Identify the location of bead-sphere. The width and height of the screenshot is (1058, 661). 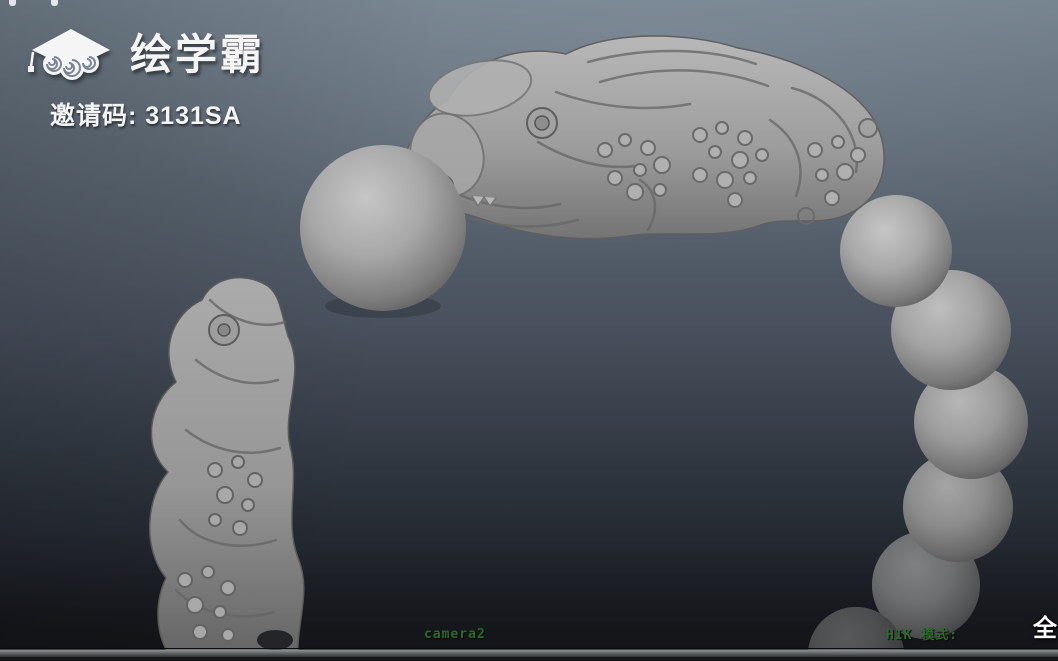
(896, 251).